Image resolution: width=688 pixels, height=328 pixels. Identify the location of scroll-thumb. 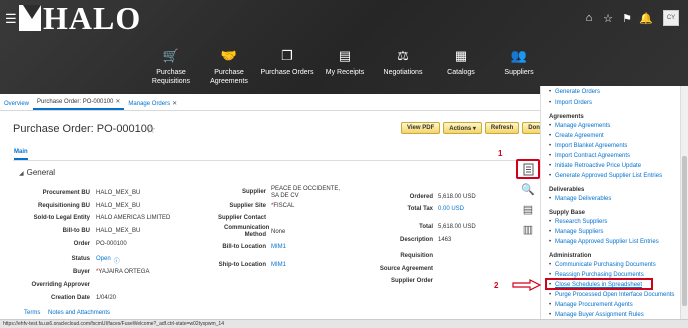
(684, 231).